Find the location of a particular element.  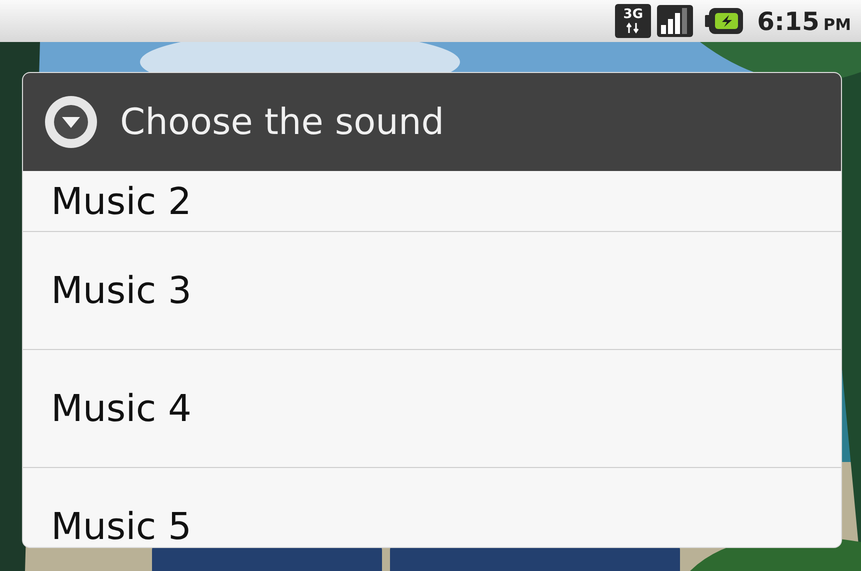

clock-time: 6:15 is located at coordinates (788, 21).